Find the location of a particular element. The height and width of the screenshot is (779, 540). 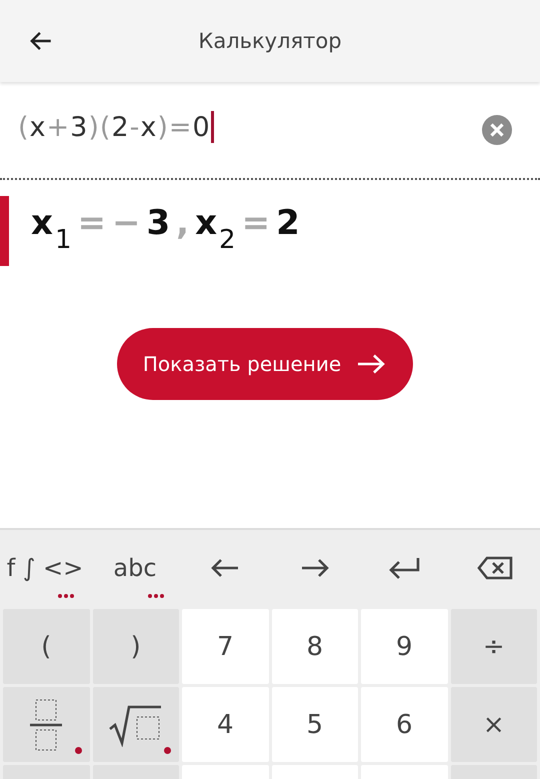

keypad-key: 7 is located at coordinates (225, 646).